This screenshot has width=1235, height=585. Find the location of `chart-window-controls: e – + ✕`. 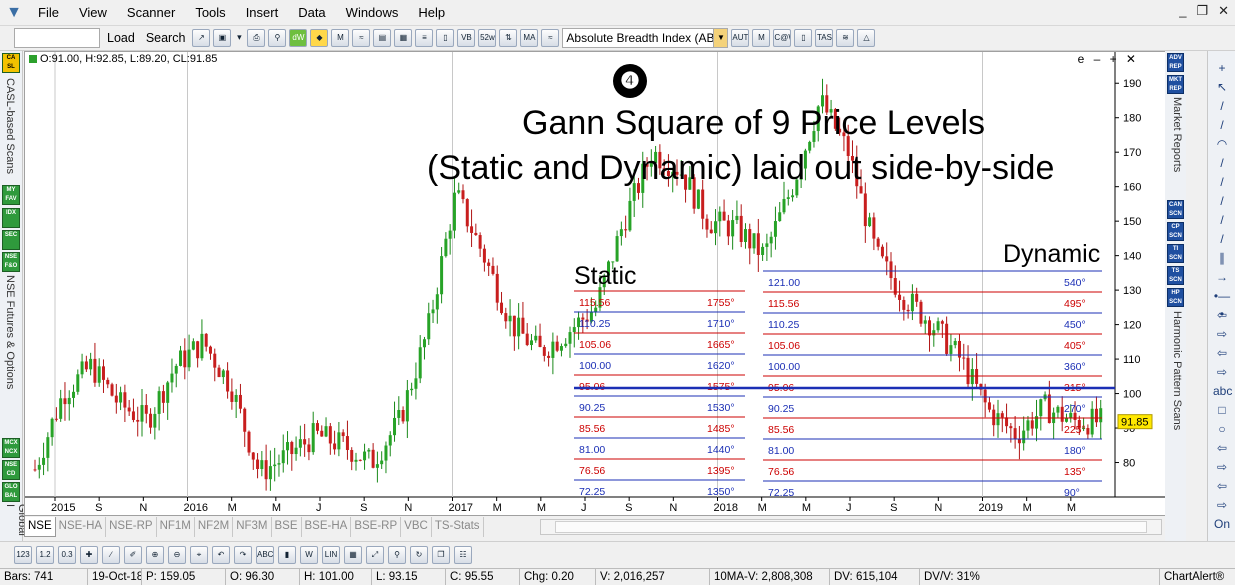

chart-window-controls: e – + ✕ is located at coordinates (1108, 59).